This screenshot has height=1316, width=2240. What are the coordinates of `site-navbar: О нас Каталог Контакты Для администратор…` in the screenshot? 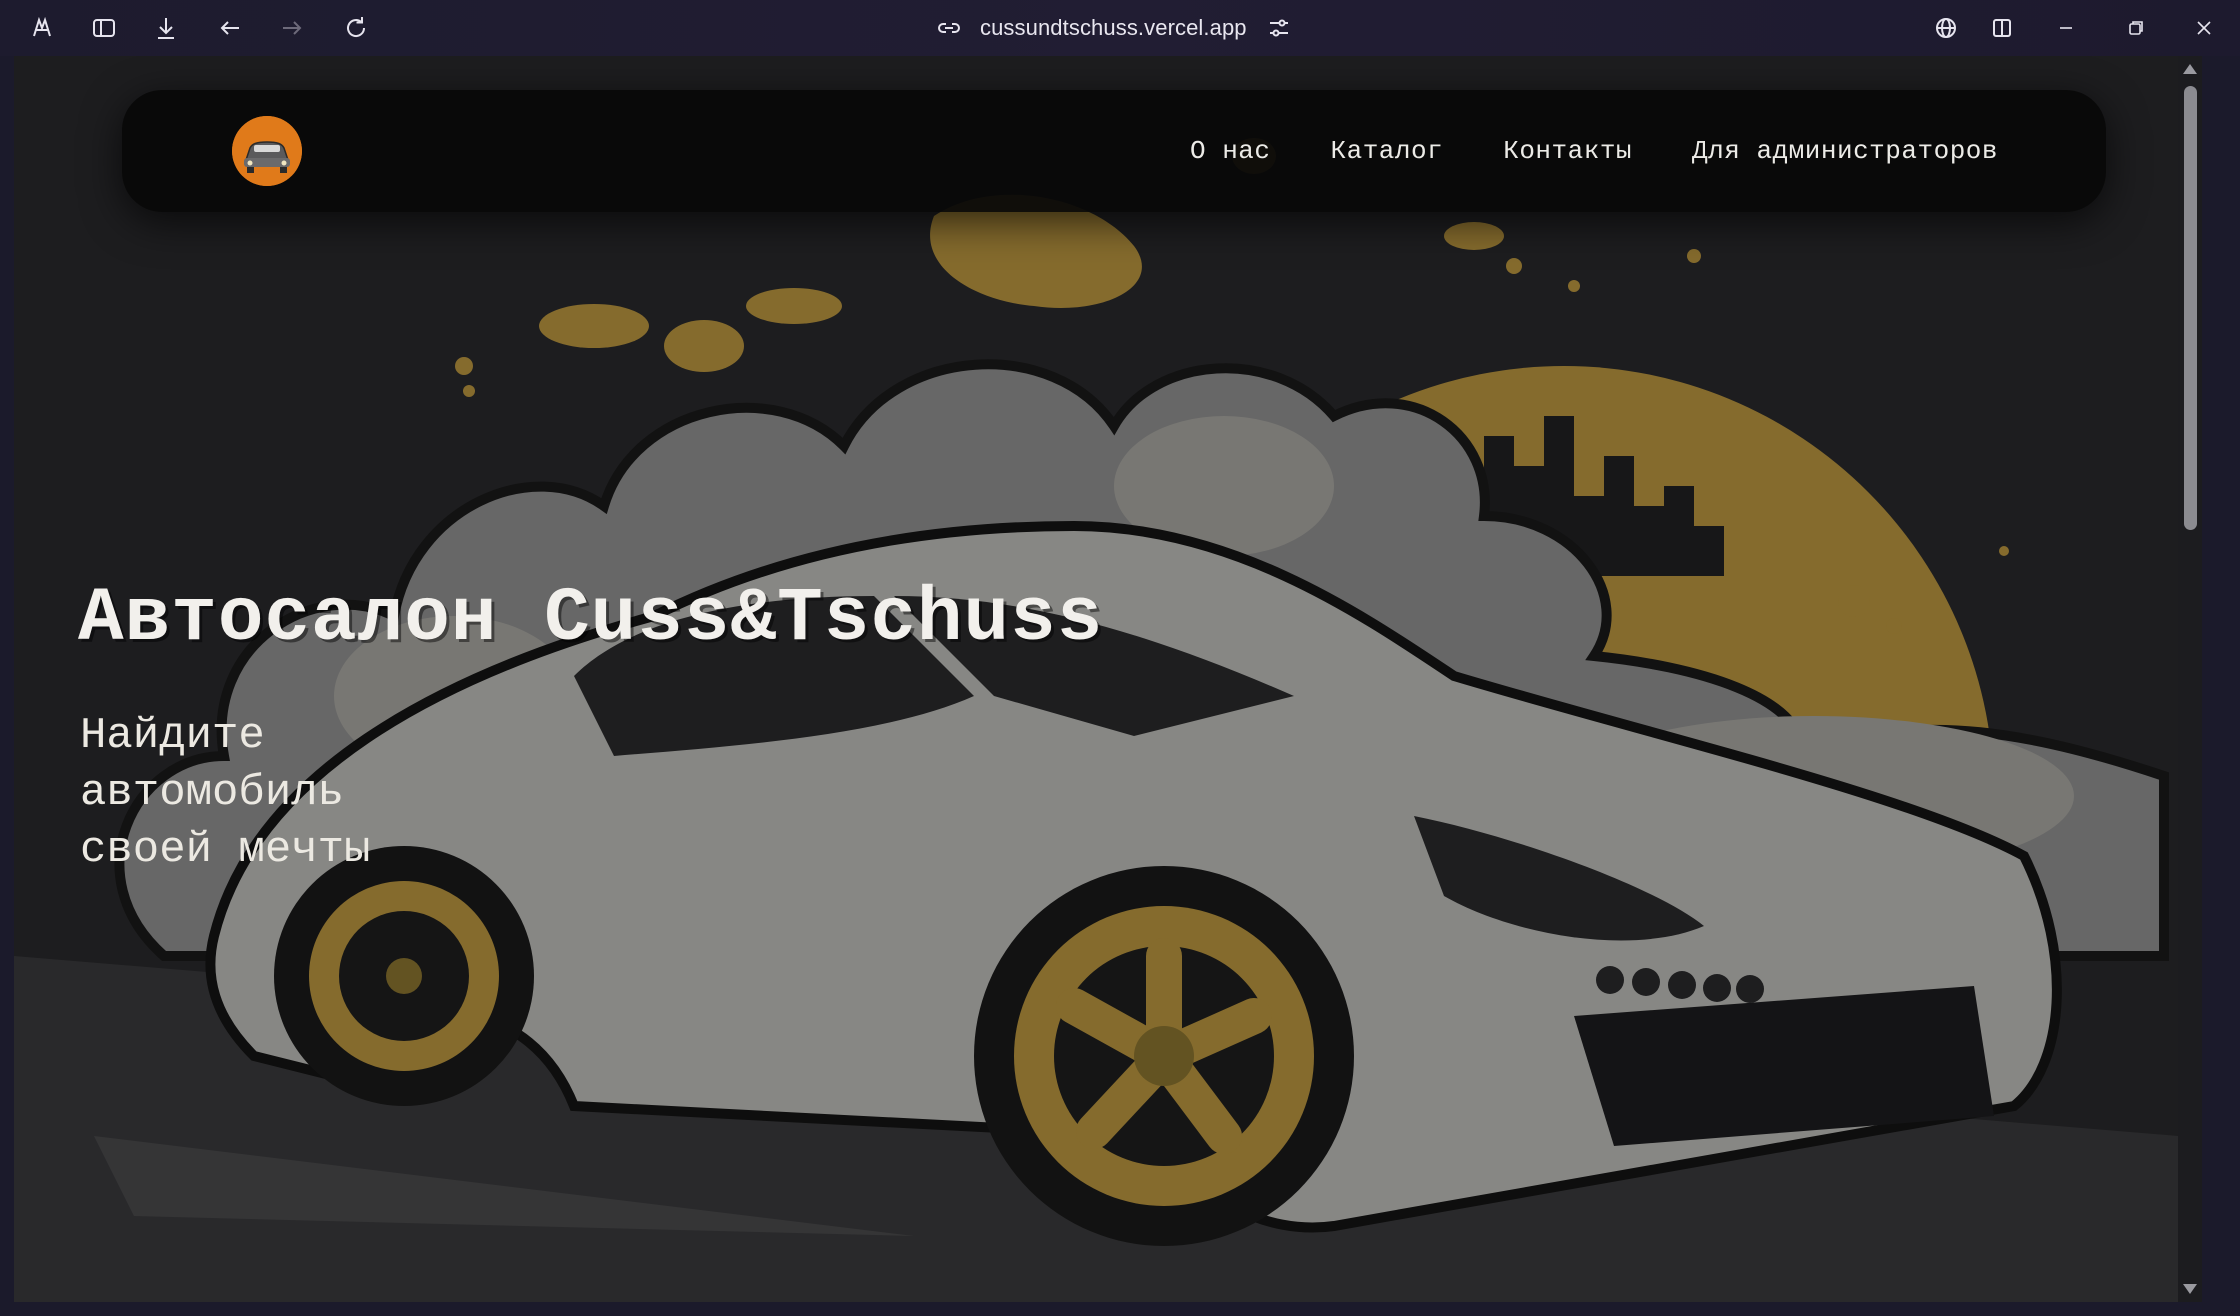 It's located at (1114, 151).